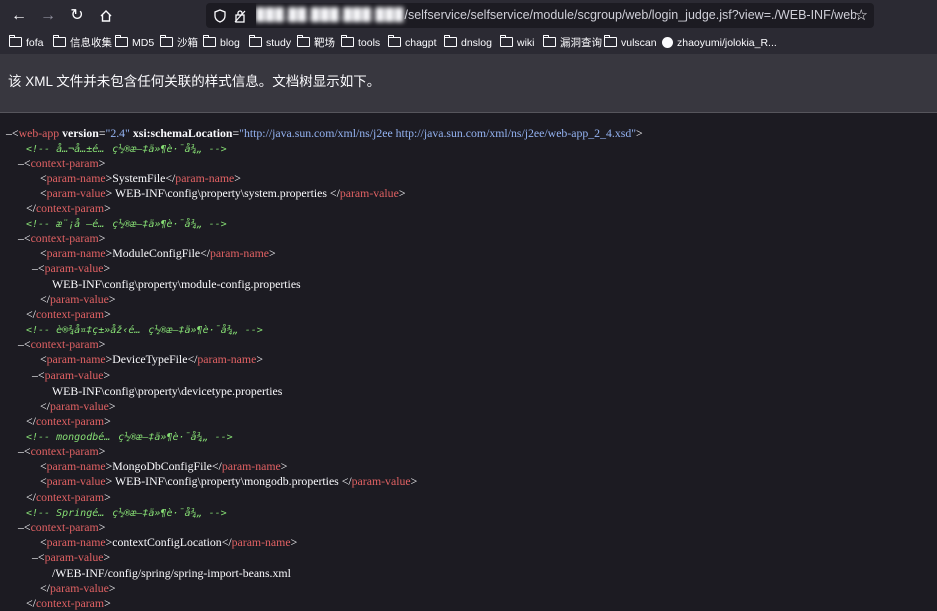 The width and height of the screenshot is (937, 611). I want to click on url-host-blurred: ▉▉▉.▉▉.▉▉▉.▉▉▉:▉▉▉, so click(330, 15).